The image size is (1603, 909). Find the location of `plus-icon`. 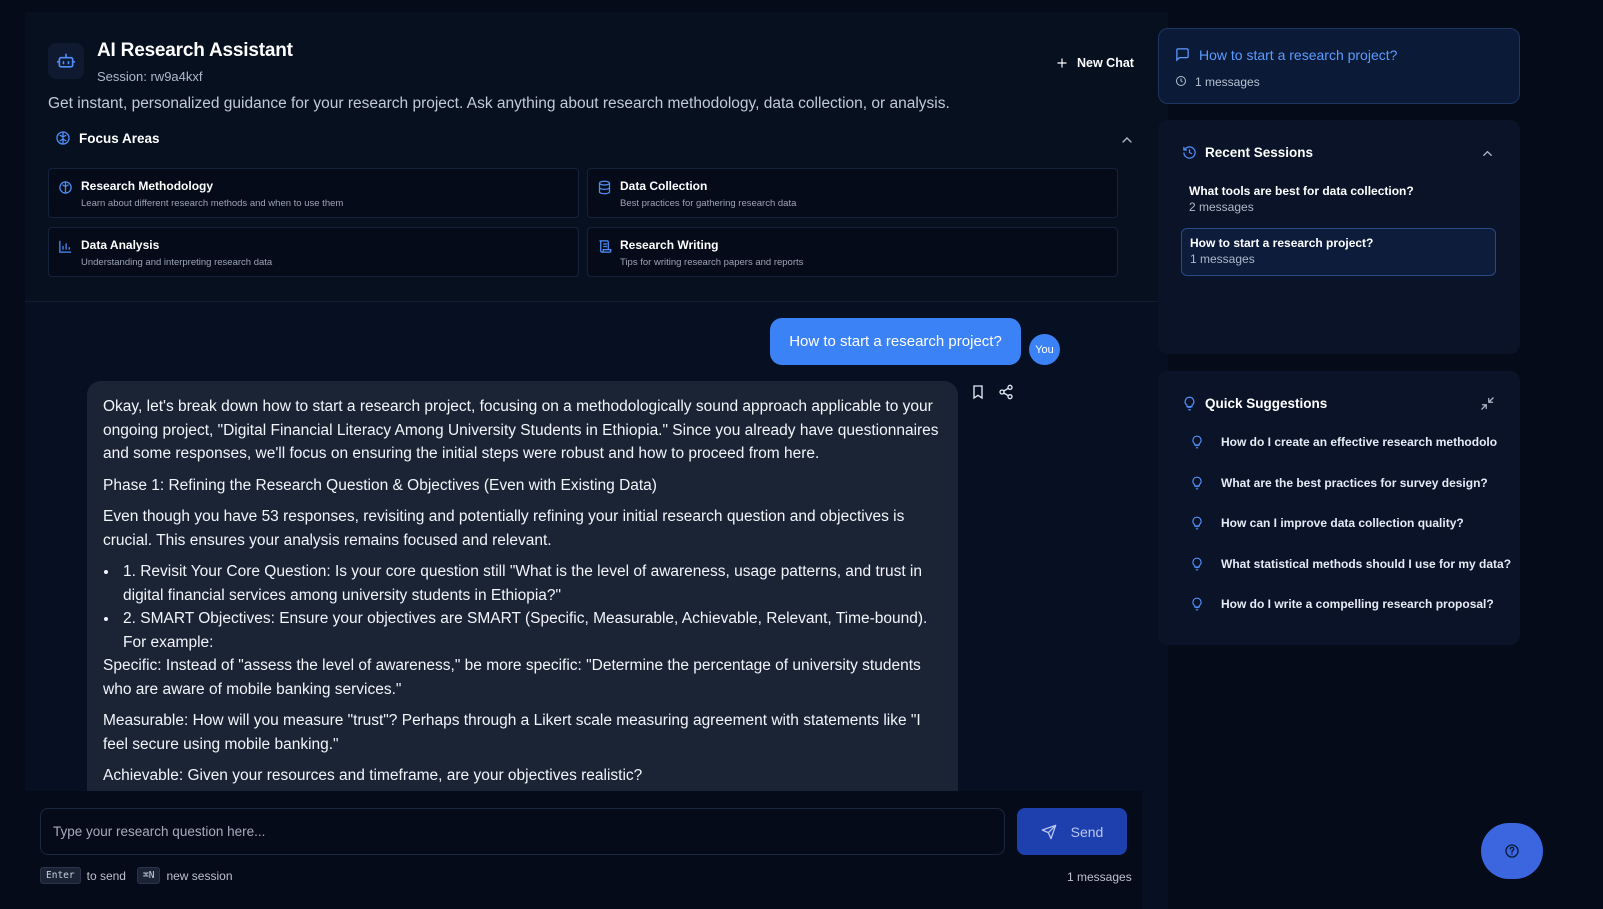

plus-icon is located at coordinates (1062, 63).